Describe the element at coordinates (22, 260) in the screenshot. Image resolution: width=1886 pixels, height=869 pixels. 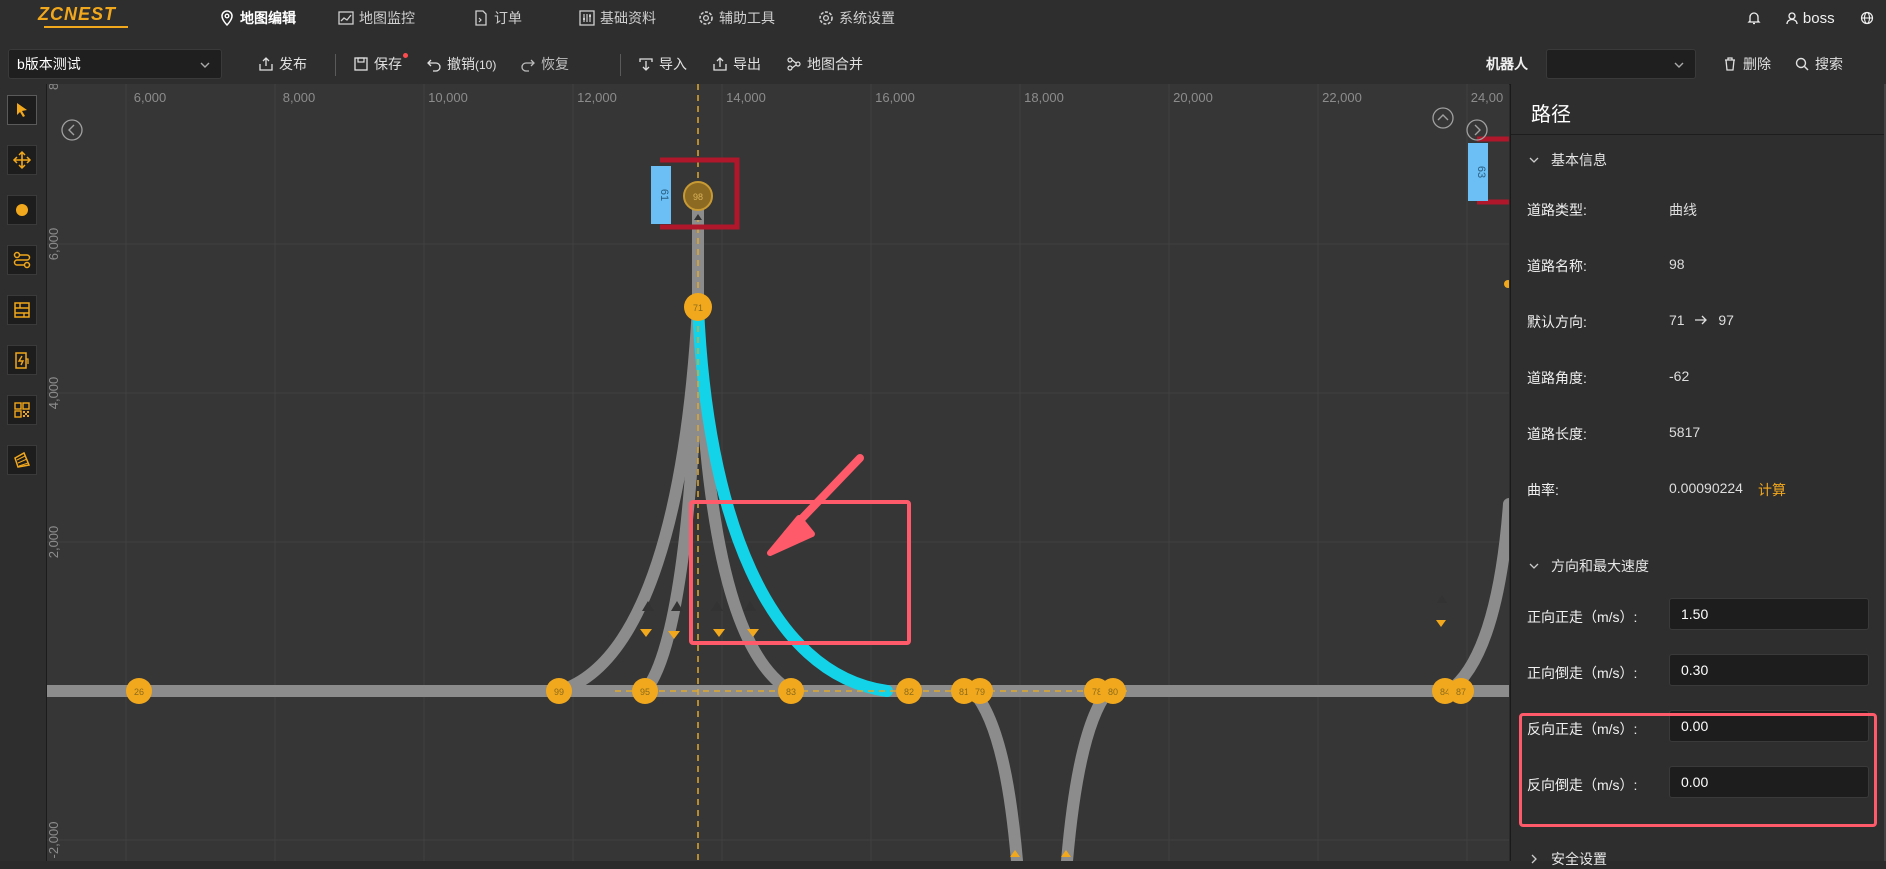
I see `path-tool` at that location.